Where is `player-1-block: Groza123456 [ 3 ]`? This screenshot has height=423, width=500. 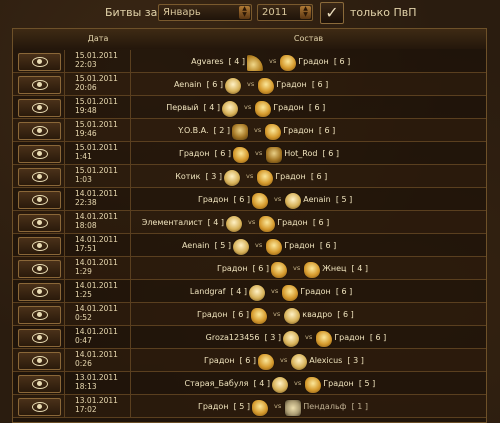 player-1-block: Groza123456 [ 3 ] is located at coordinates (253, 337).